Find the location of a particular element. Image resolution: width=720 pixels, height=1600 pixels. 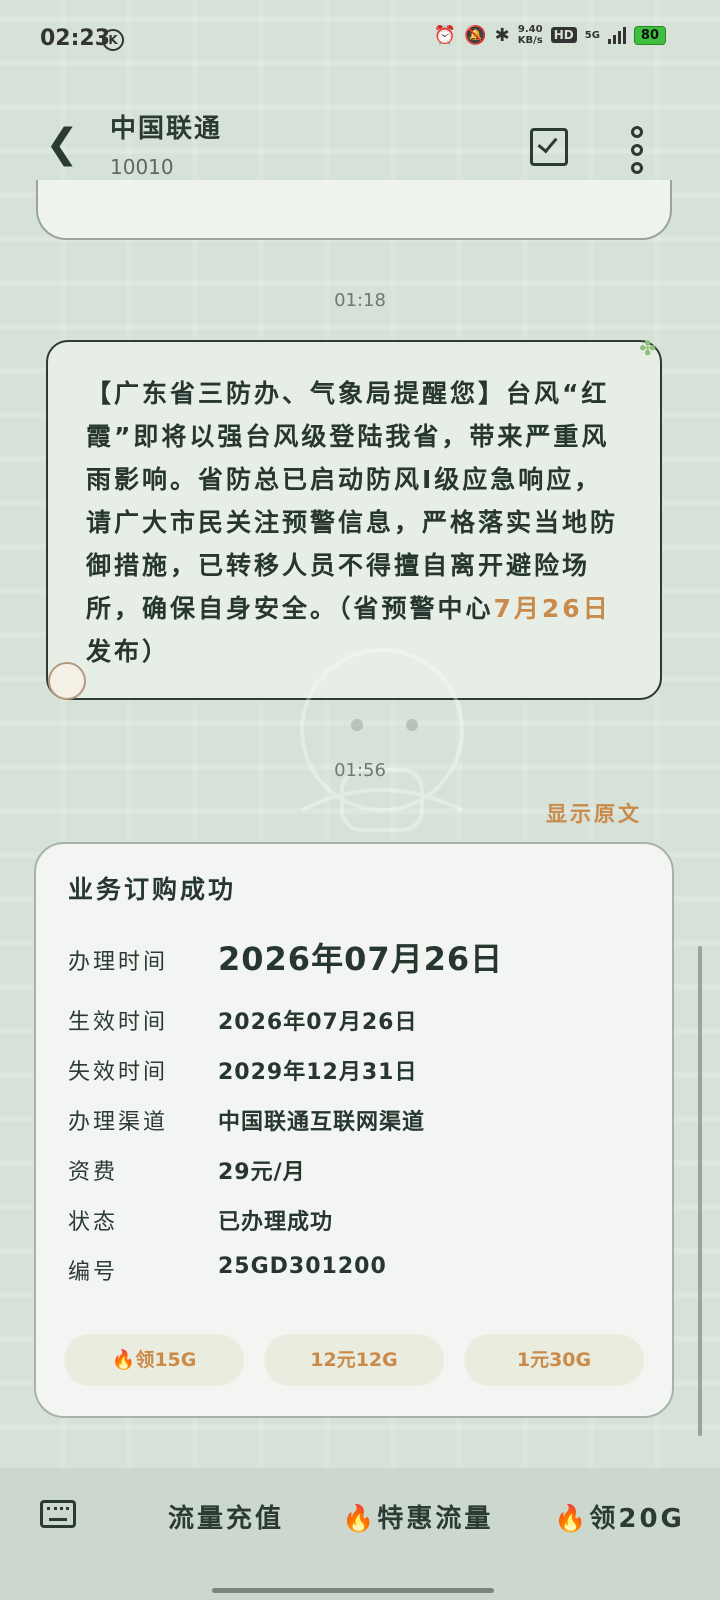

row-value: 2029年12月31日 is located at coordinates (318, 1072).